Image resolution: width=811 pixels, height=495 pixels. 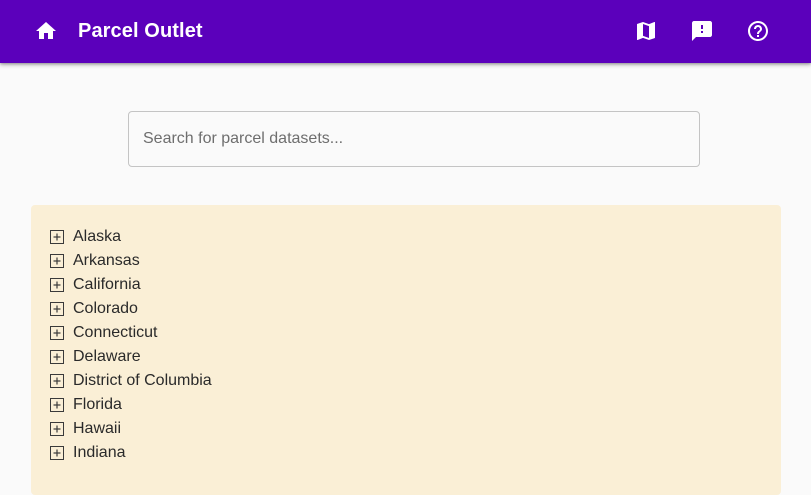 What do you see at coordinates (107, 356) in the screenshot?
I see `tree-item-label: Delaware` at bounding box center [107, 356].